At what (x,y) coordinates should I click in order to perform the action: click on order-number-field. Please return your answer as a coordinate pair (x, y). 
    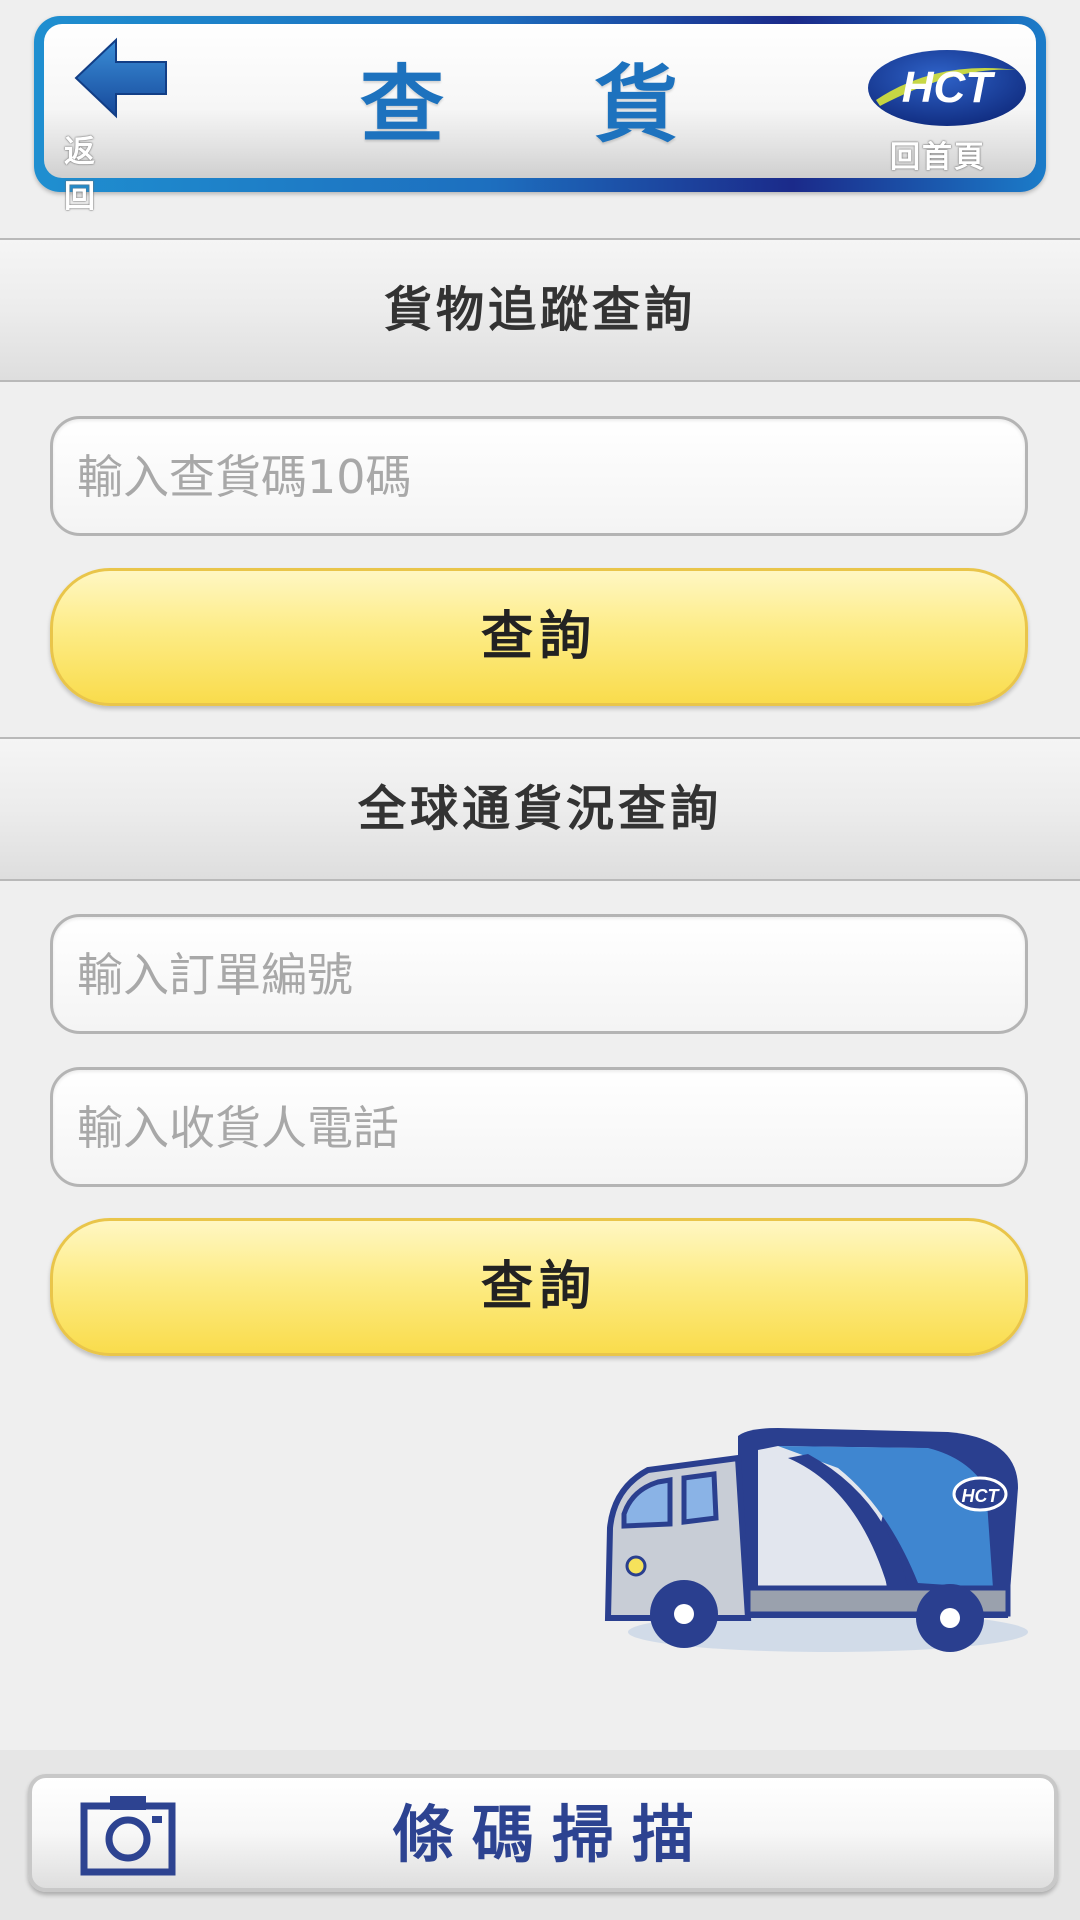
    Looking at the image, I should click on (539, 974).